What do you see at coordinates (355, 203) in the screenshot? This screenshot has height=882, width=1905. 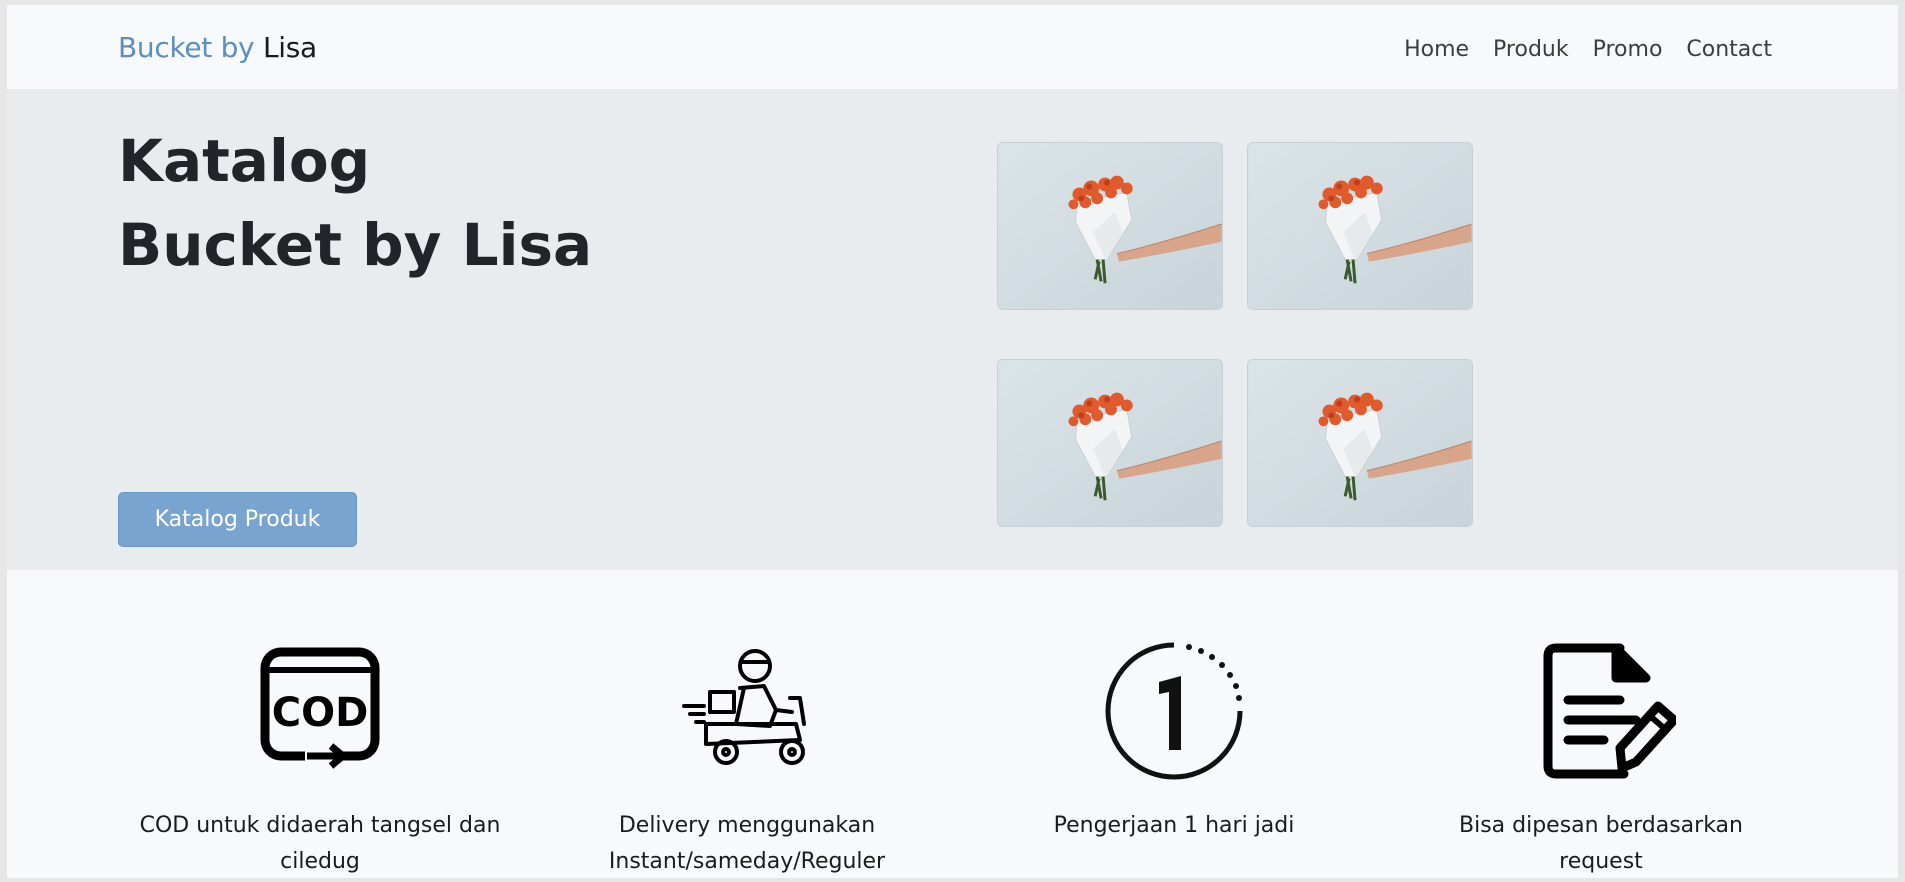 I see `hero-title: Katalog Bucket by Lisa` at bounding box center [355, 203].